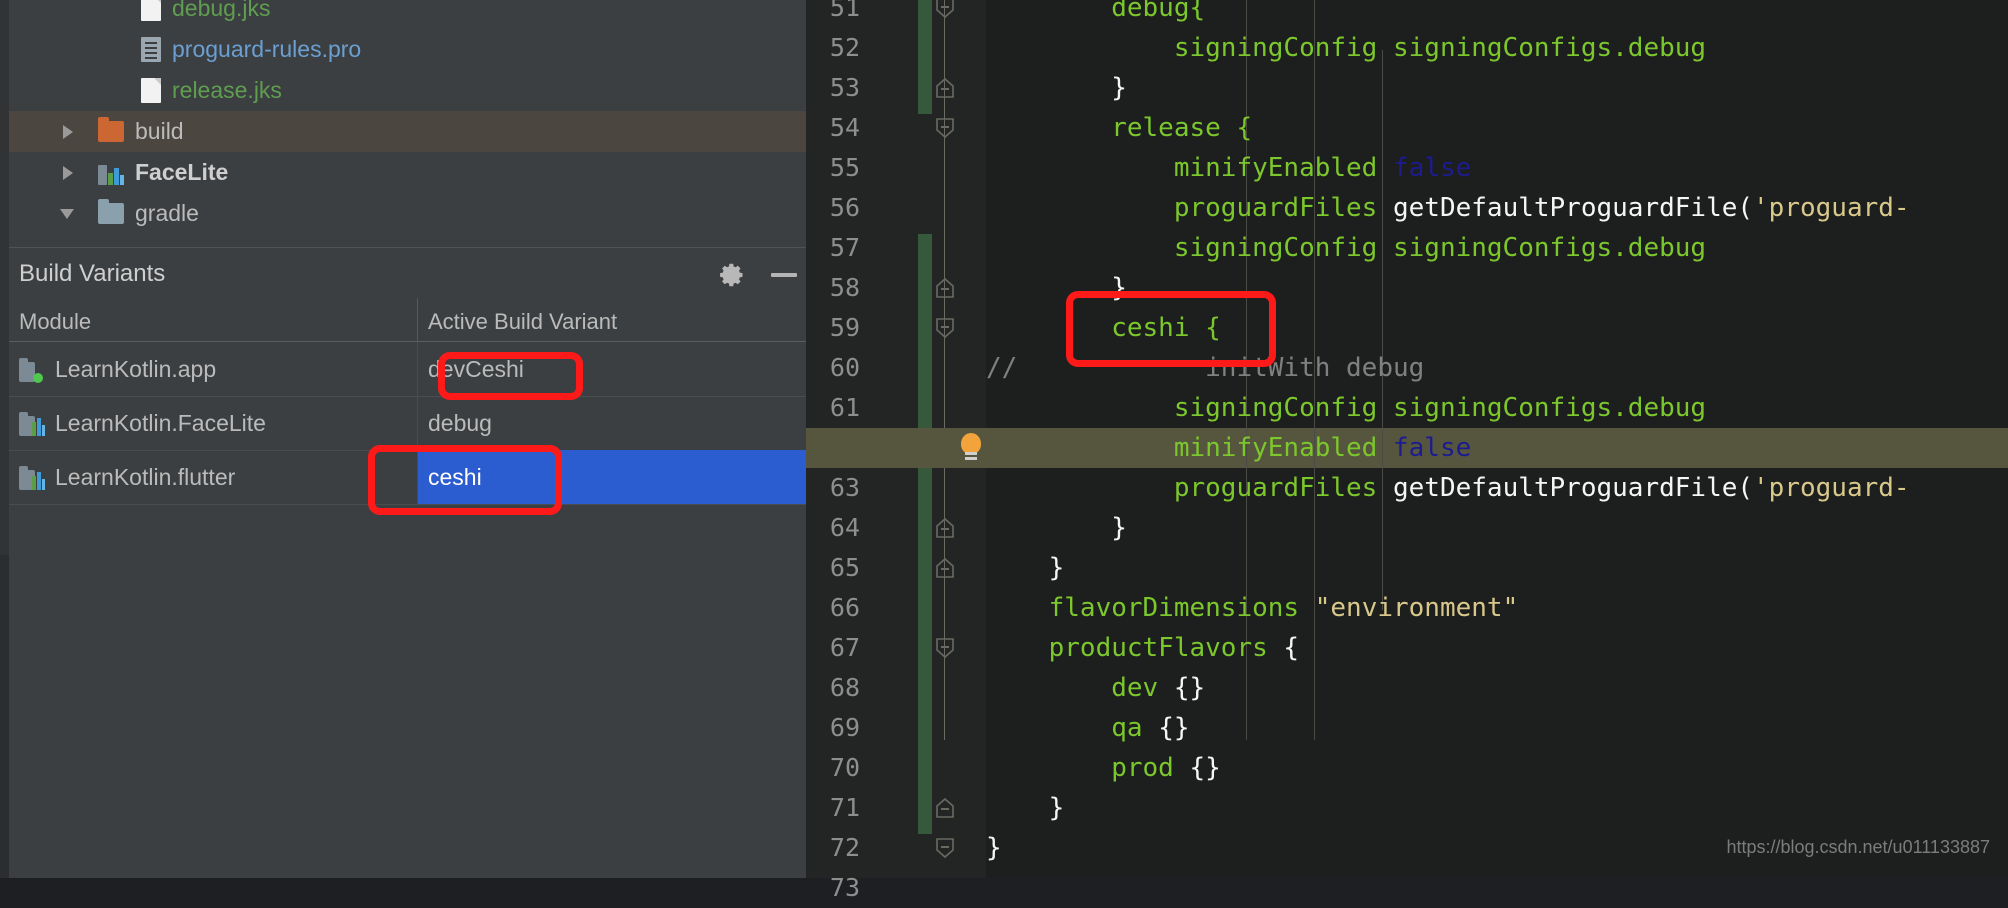 This screenshot has width=2008, height=908. What do you see at coordinates (844, 887) in the screenshot?
I see `line-number: 73` at bounding box center [844, 887].